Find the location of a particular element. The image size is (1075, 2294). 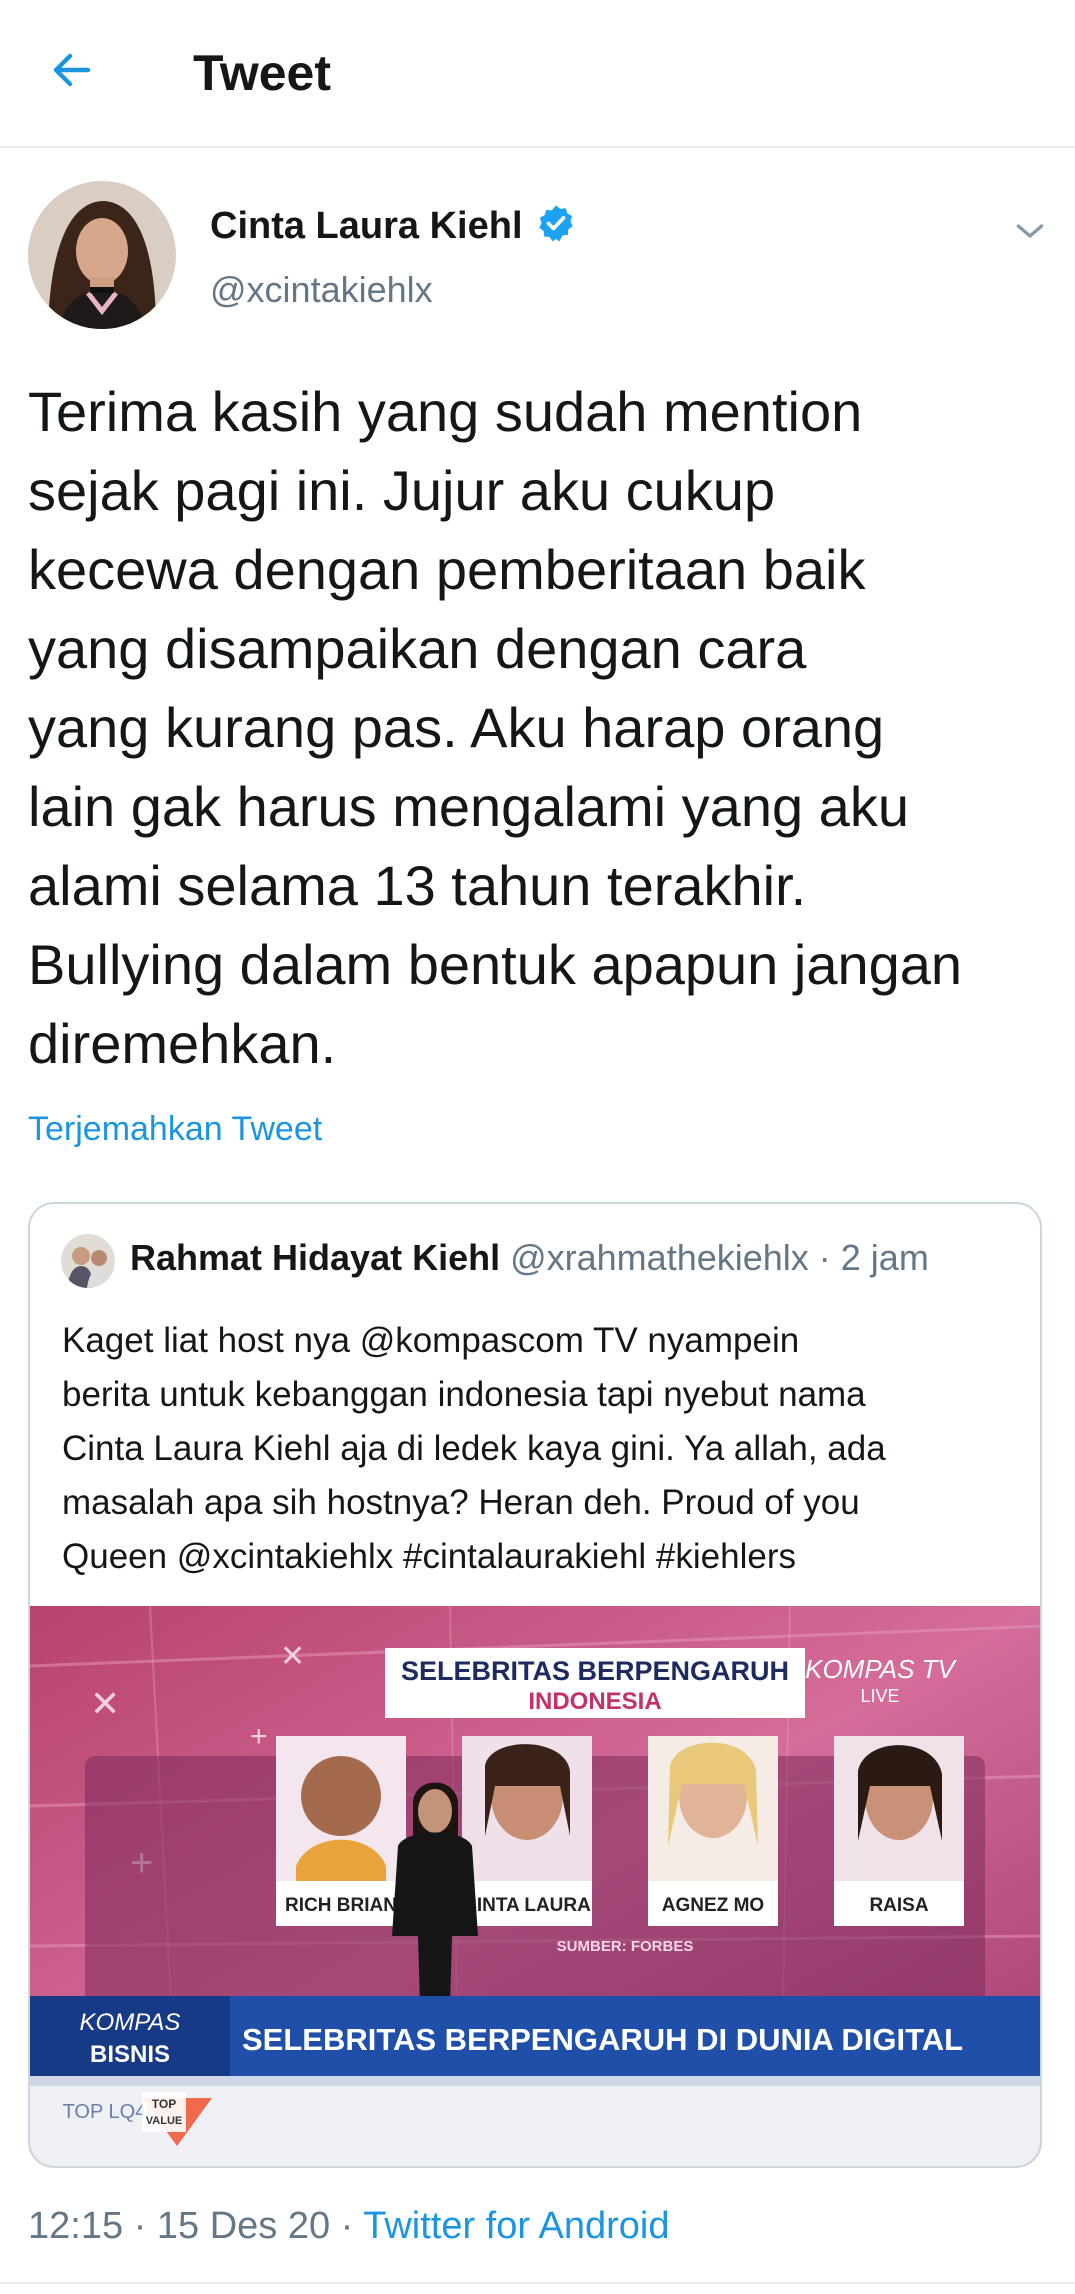

tweet-line: lain gak harus mengalami yang aku is located at coordinates (468, 806).